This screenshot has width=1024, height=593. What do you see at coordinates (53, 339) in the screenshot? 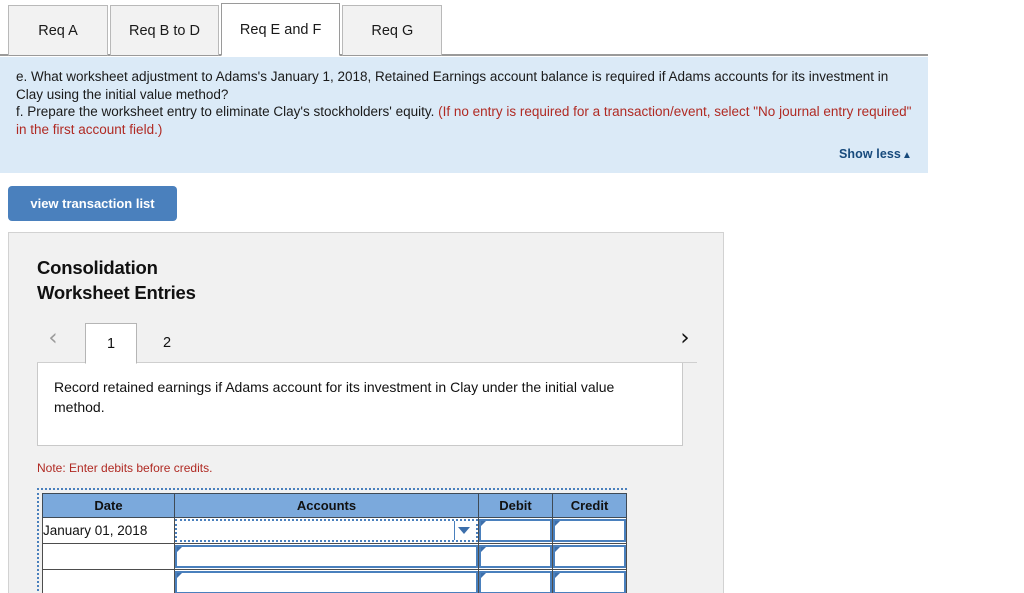
I see `chevron-left-icon: ‹` at bounding box center [53, 339].